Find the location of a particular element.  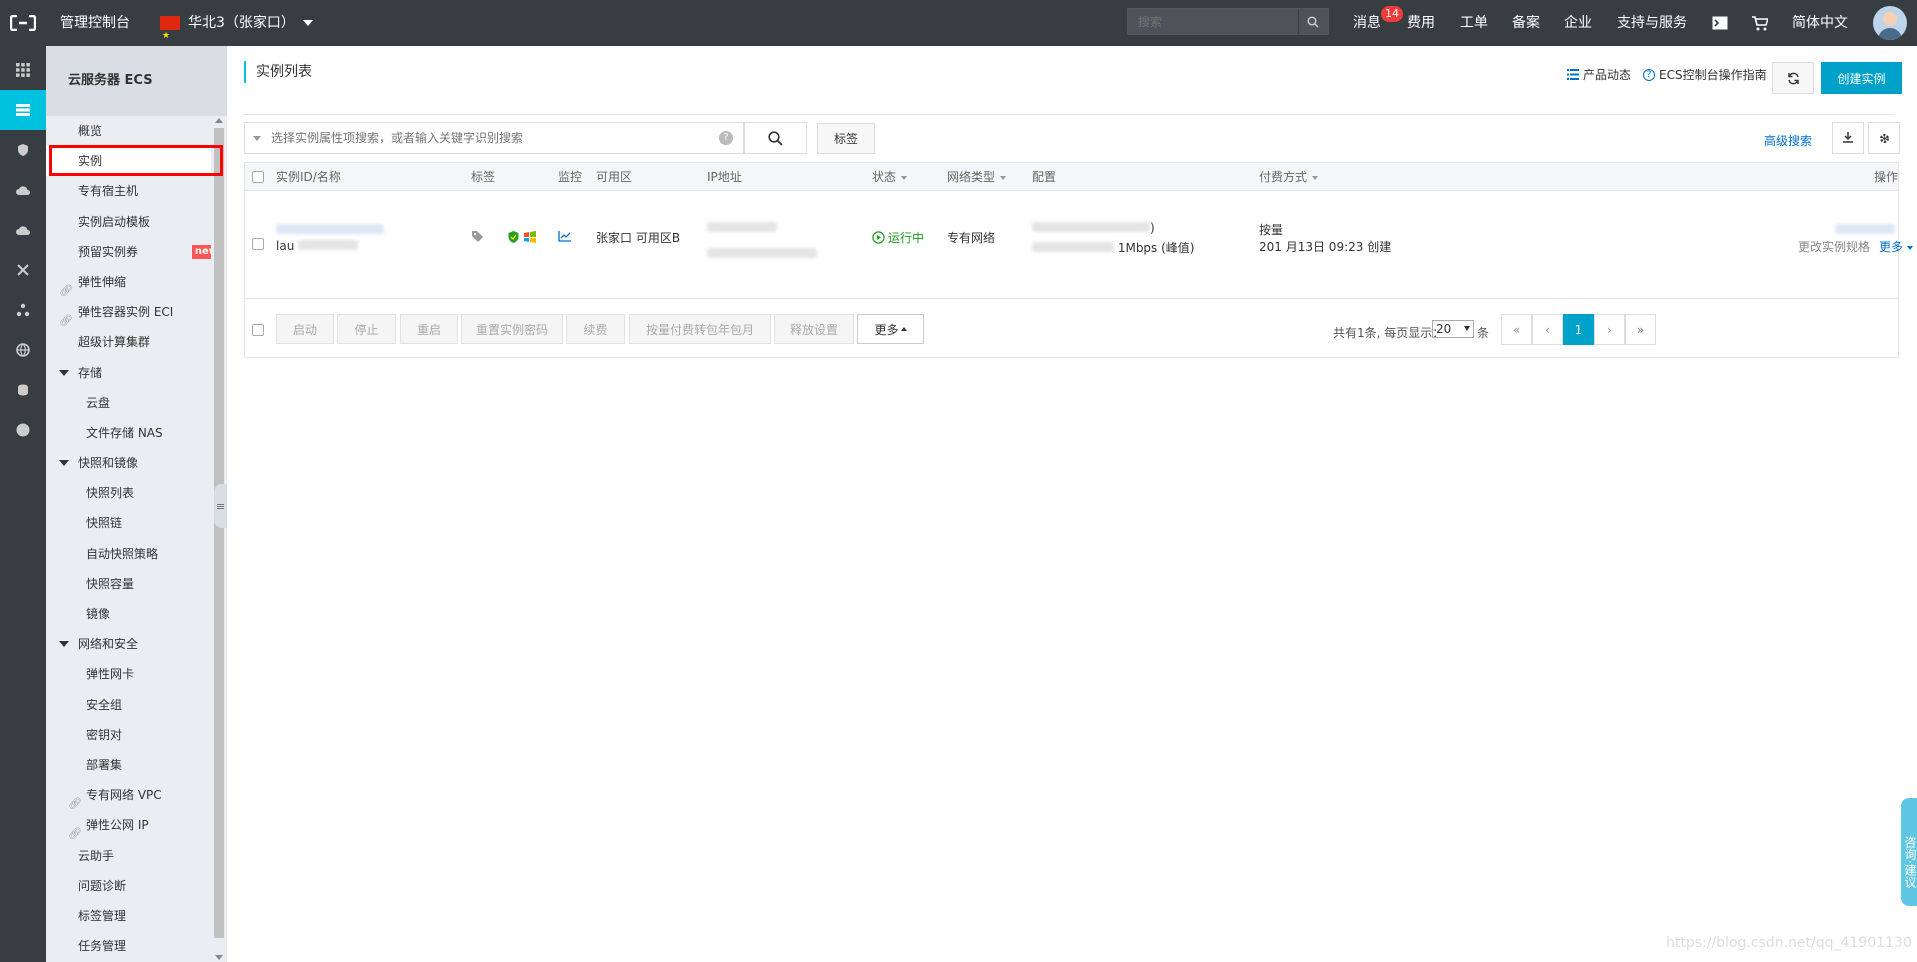

convert-billing-button: 按量付费转包年包月 is located at coordinates (700, 329).